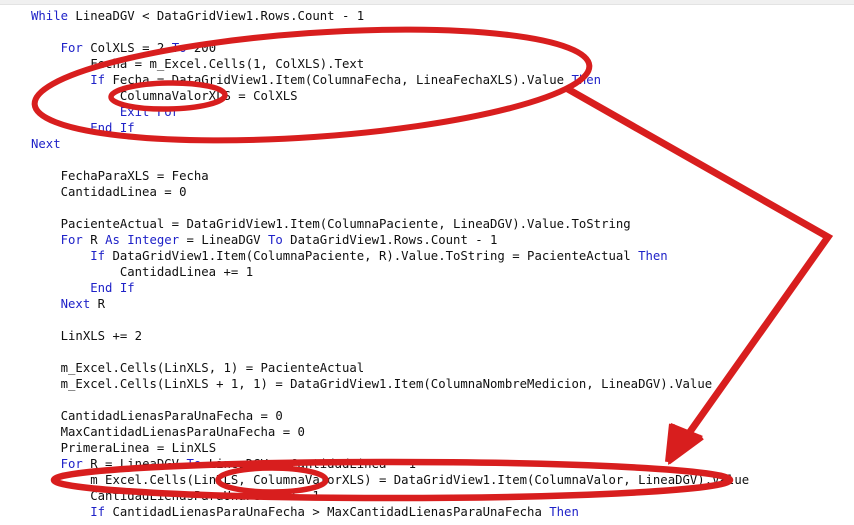  I want to click on code-line: CantidadLinea += 1, so click(427, 272).